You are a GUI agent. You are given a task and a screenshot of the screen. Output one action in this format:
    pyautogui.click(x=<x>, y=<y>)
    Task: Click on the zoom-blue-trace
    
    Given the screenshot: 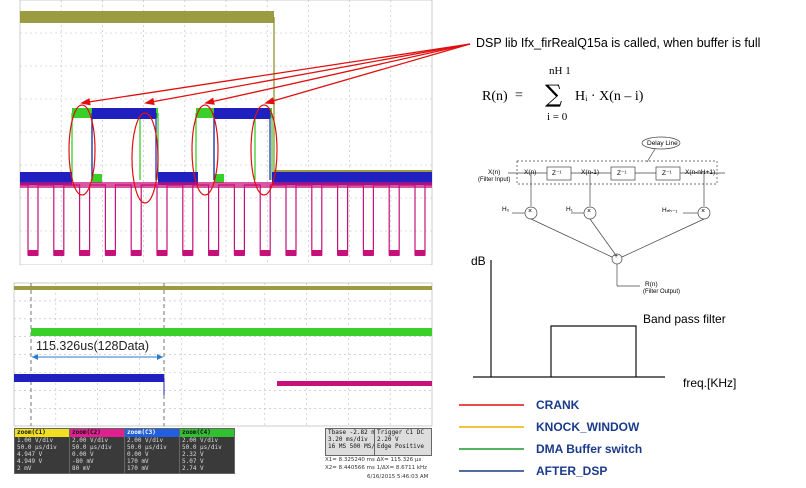 What is the action you would take?
    pyautogui.click(x=89, y=378)
    